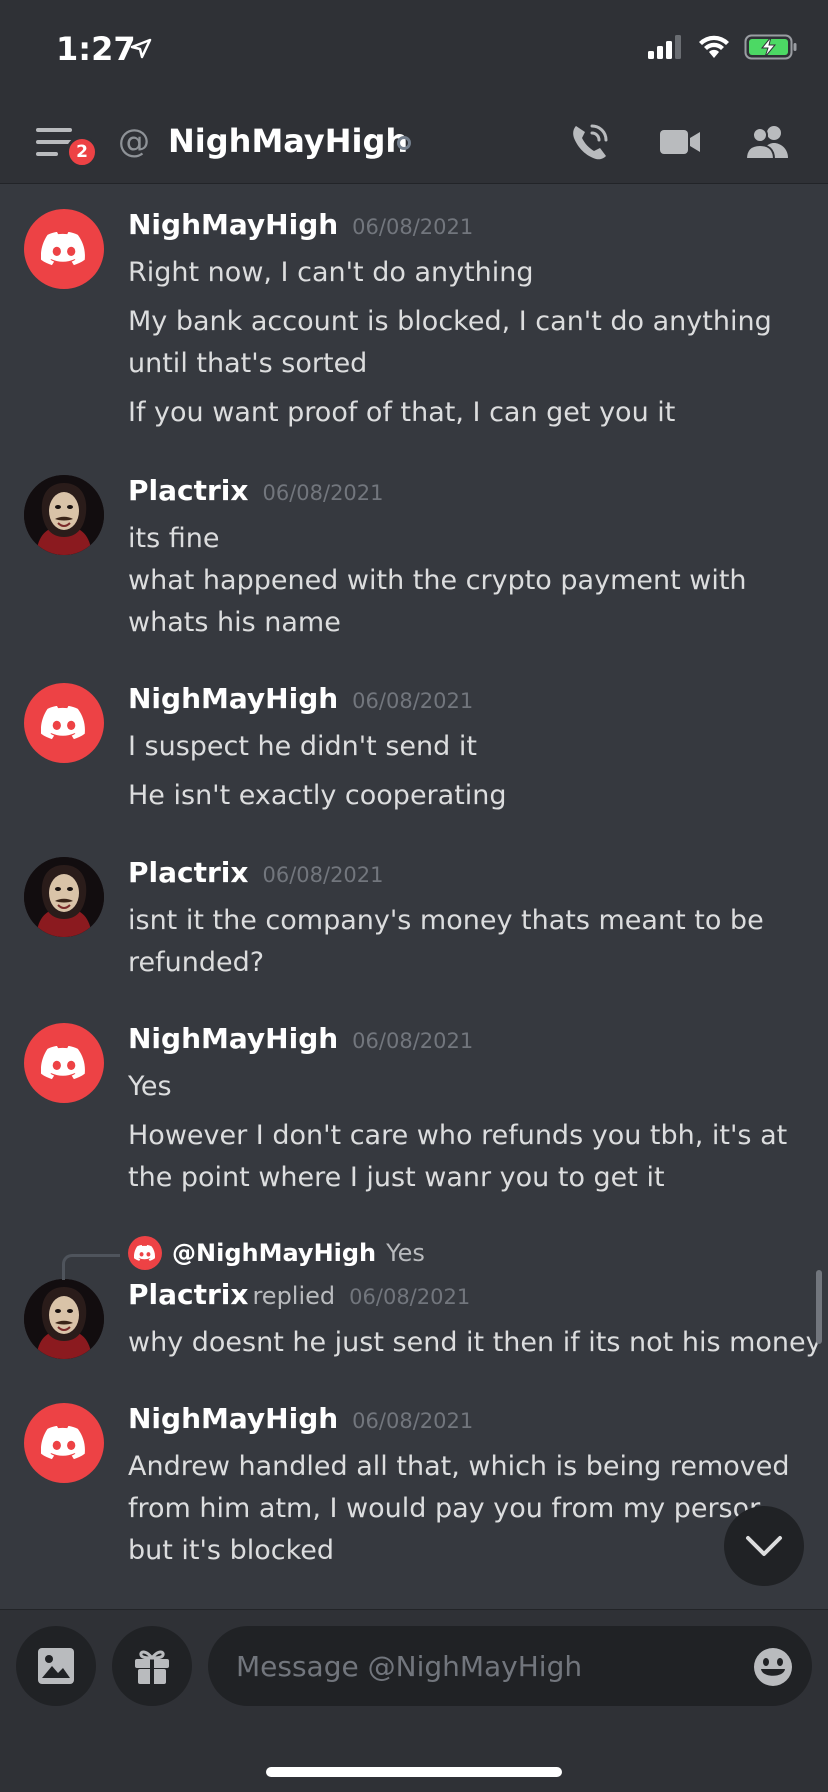 The image size is (828, 1792). What do you see at coordinates (590, 142) in the screenshot?
I see `phone-call-icon` at bounding box center [590, 142].